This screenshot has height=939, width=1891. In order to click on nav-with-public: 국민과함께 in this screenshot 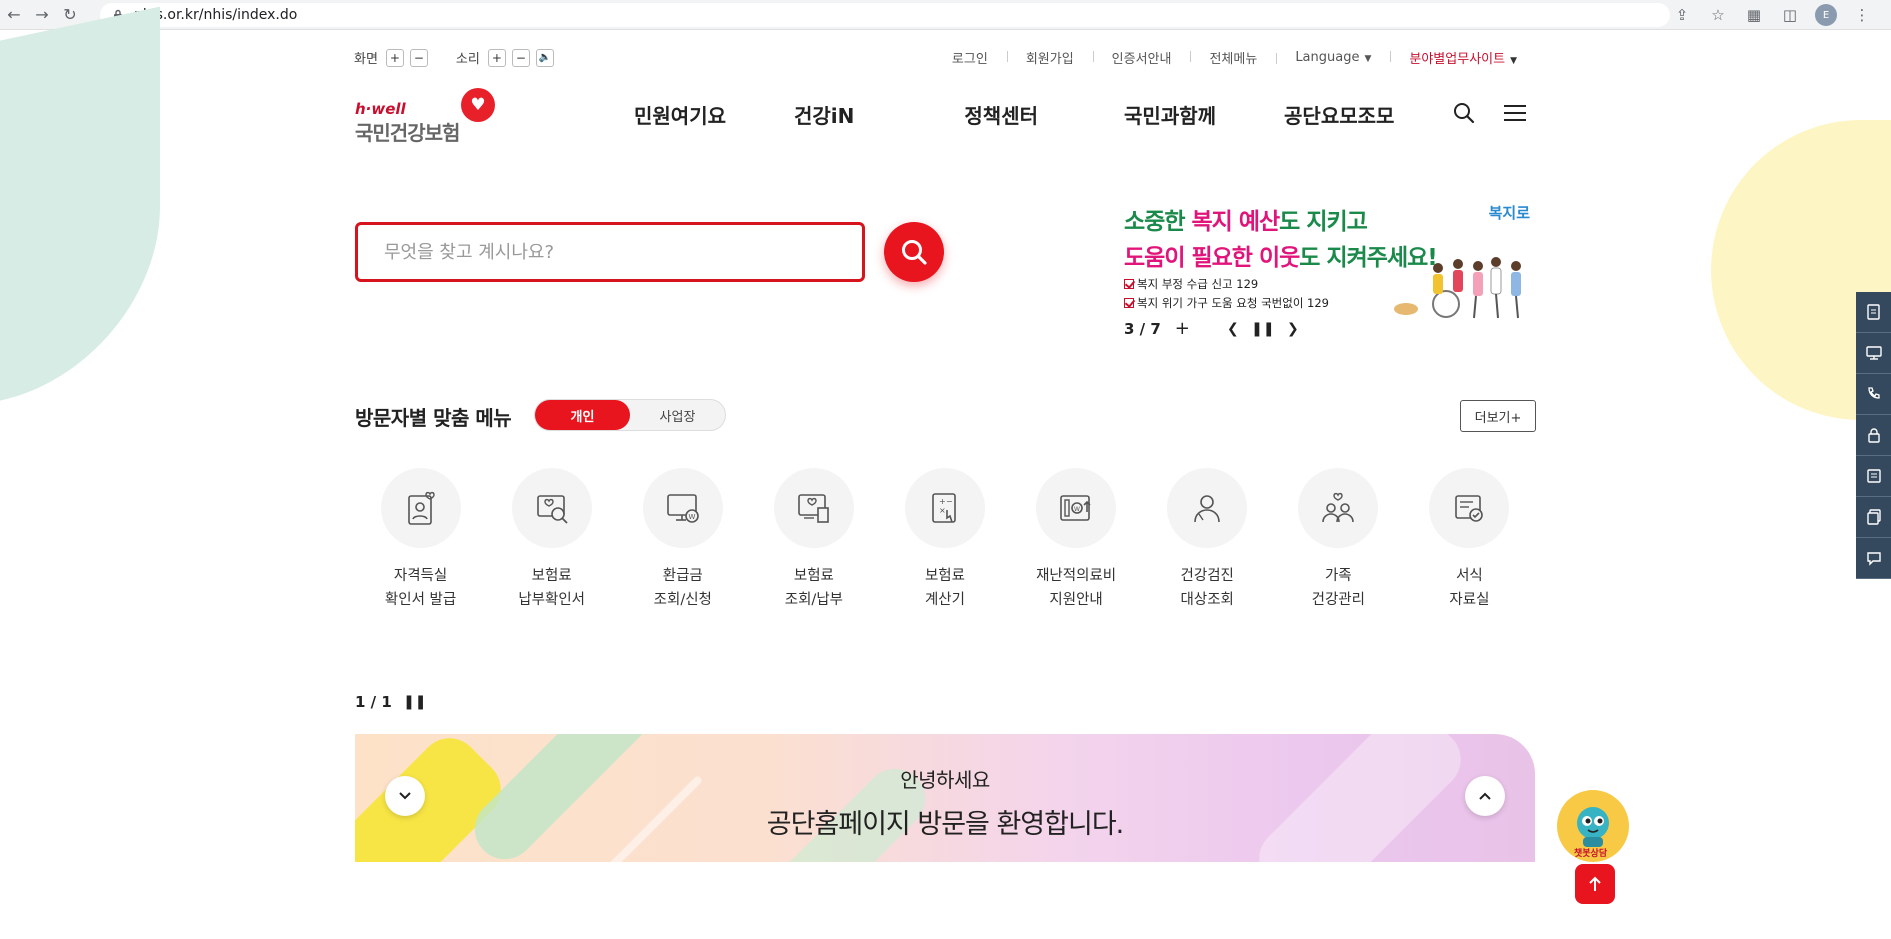, I will do `click(1170, 114)`.